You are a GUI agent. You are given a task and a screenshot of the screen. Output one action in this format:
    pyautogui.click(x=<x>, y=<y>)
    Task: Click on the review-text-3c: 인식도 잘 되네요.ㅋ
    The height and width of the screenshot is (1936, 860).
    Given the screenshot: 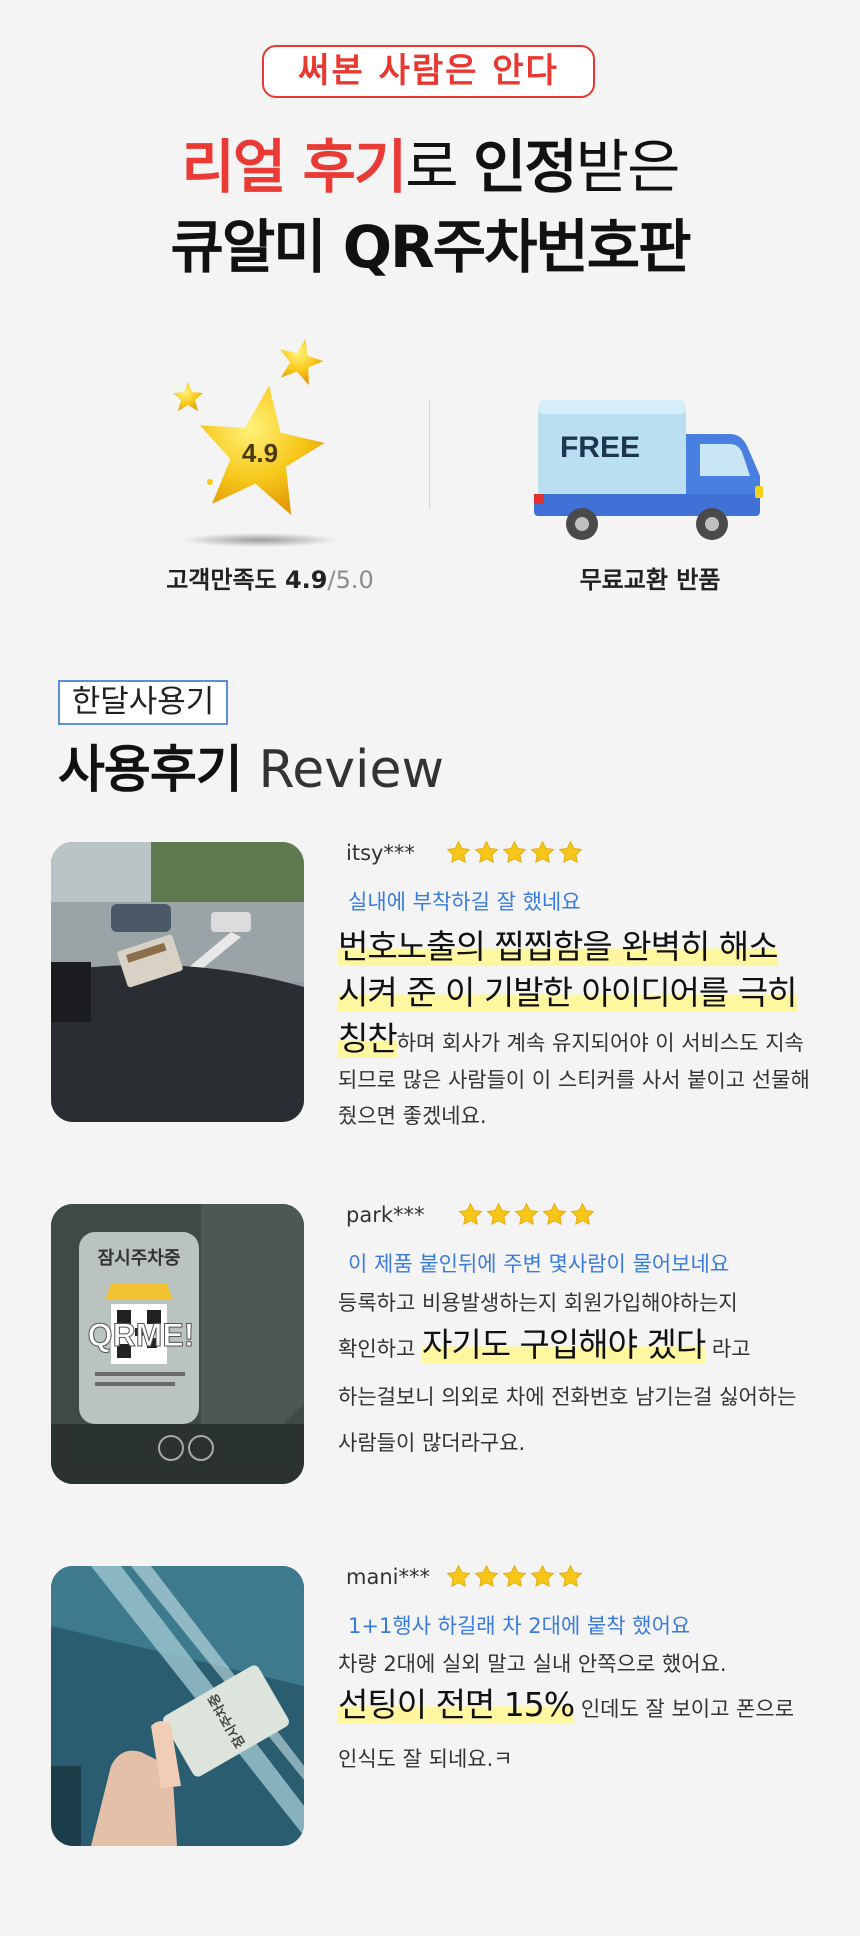 What is the action you would take?
    pyautogui.click(x=425, y=1759)
    